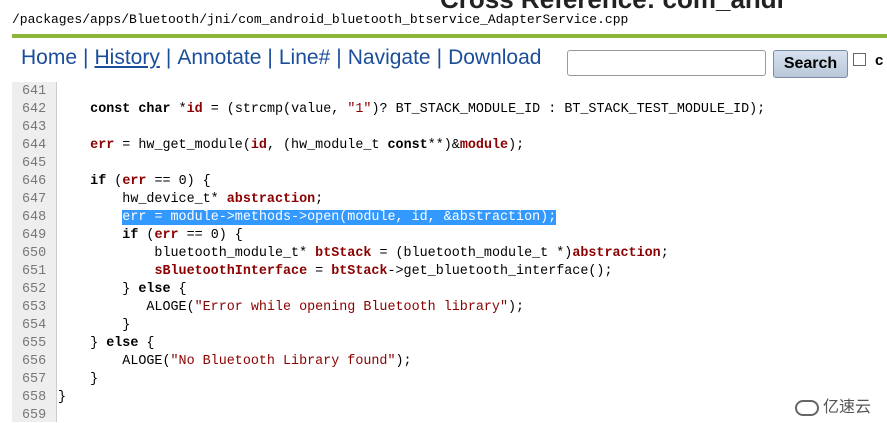 Image resolution: width=887 pixels, height=423 pixels. I want to click on line-number: 658, so click(34, 397).